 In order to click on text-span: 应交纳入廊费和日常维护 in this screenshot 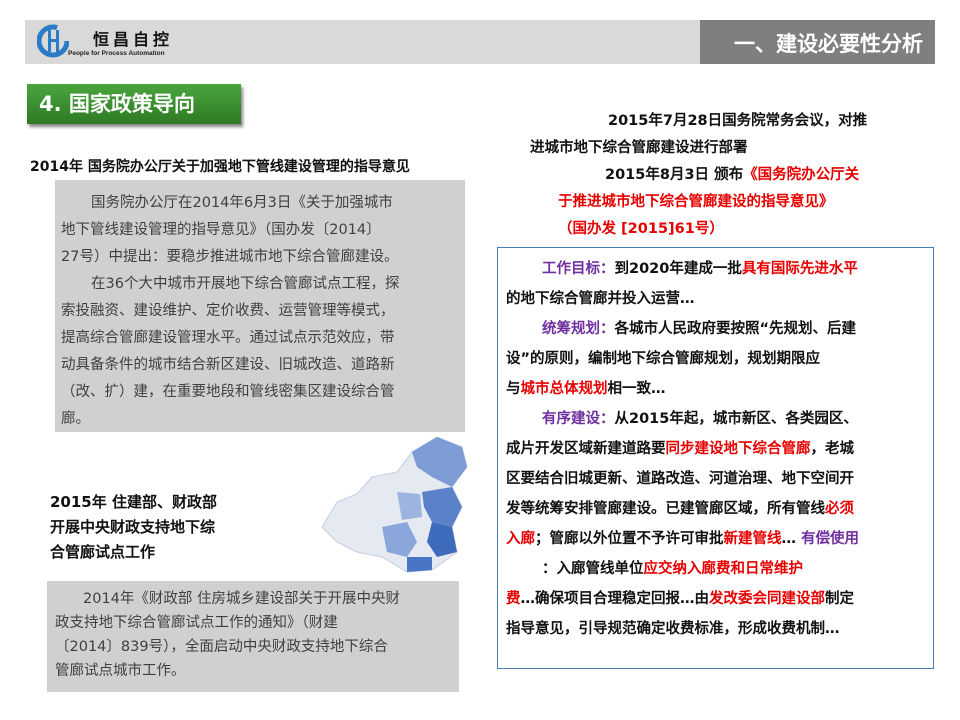, I will do `click(723, 569)`.